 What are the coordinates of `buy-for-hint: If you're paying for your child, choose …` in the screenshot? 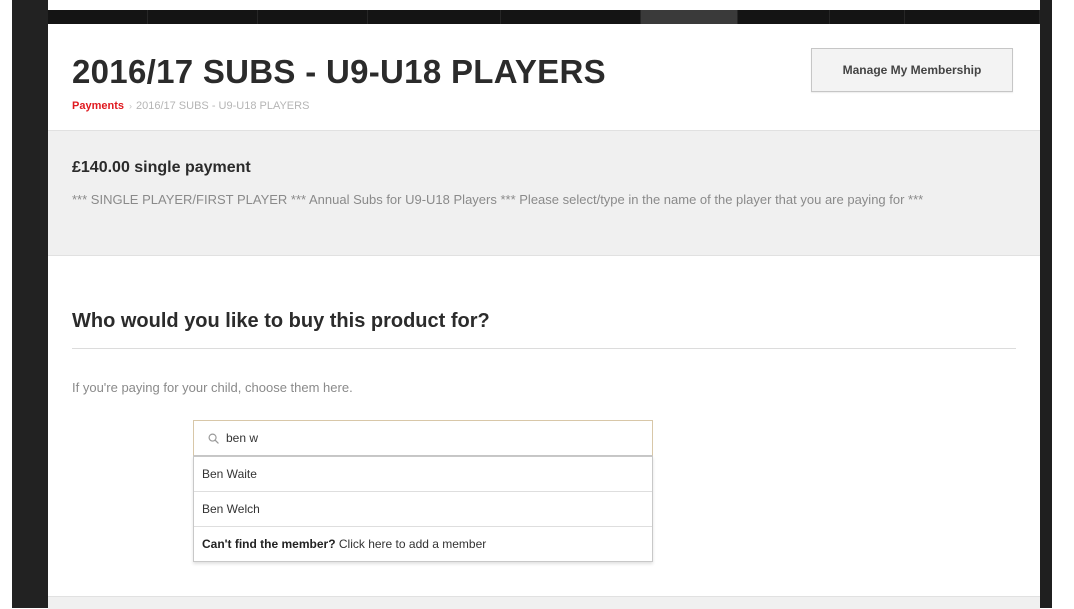 It's located at (212, 387).